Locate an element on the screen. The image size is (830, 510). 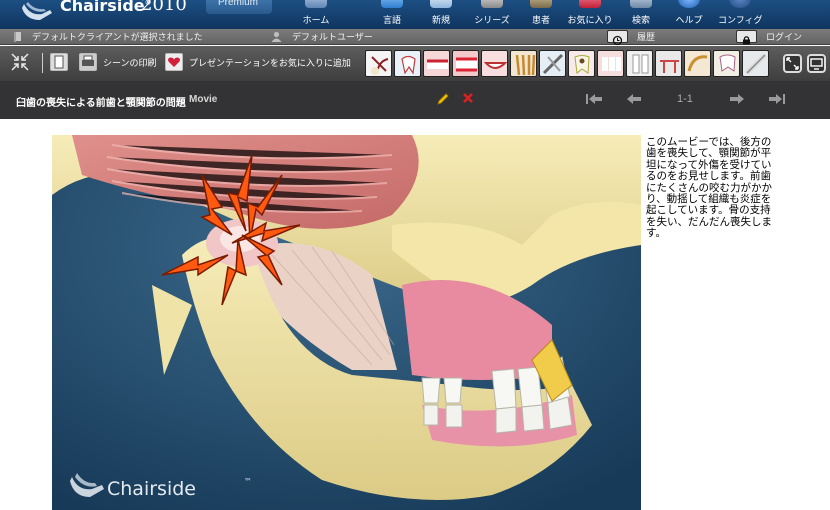
print-scene-label: シーンの印刷 is located at coordinates (130, 62).